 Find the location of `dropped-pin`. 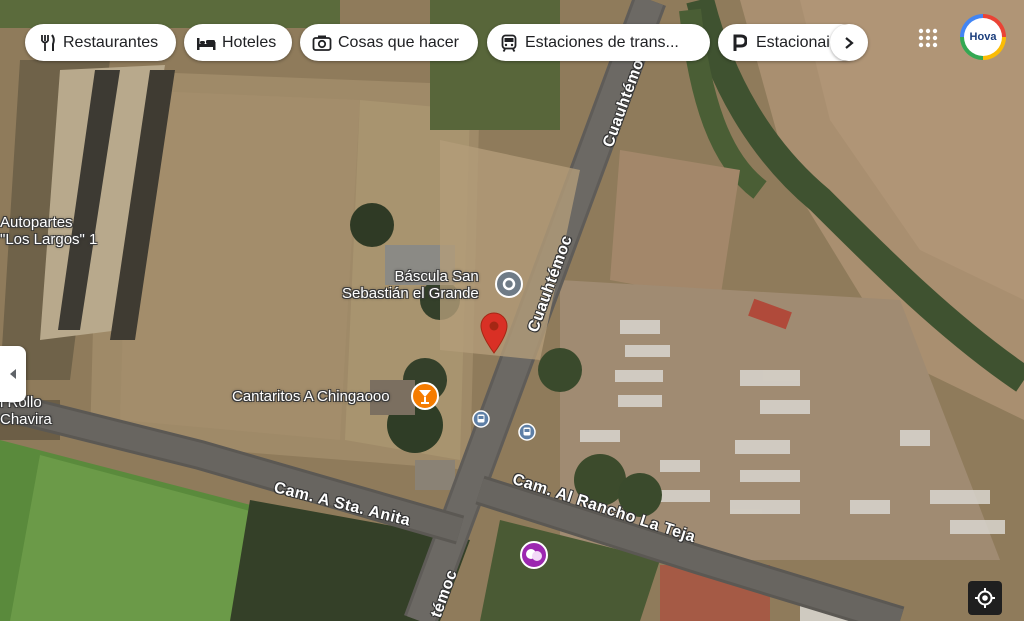

dropped-pin is located at coordinates (494, 332).